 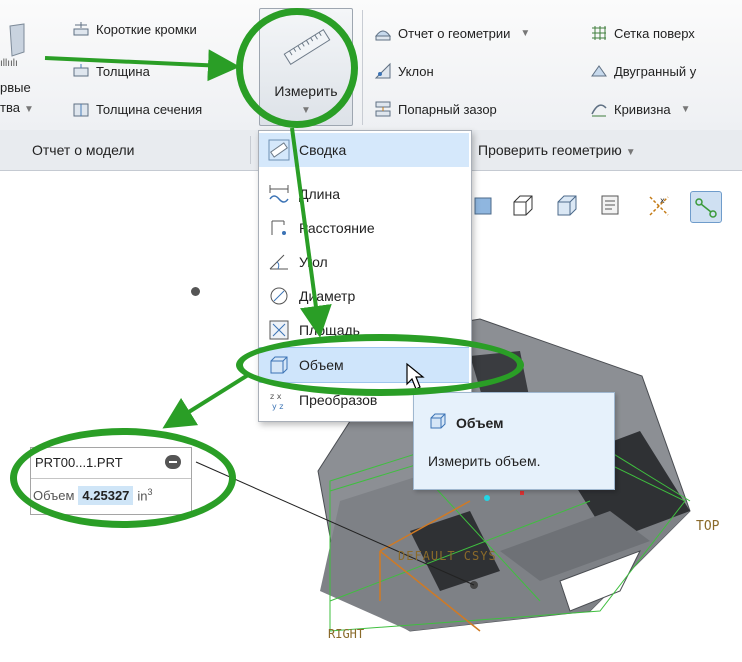 I want to click on datum-right-label: RIGHT, so click(x=346, y=634).